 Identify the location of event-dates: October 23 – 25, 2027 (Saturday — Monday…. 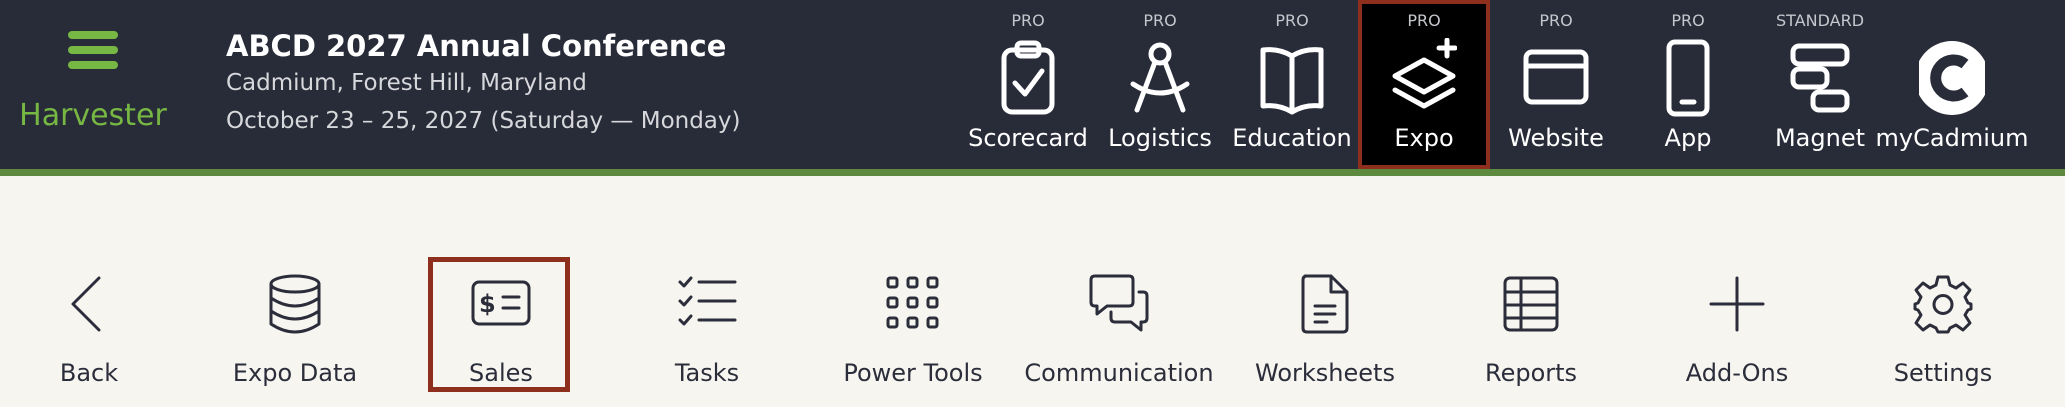
(483, 121).